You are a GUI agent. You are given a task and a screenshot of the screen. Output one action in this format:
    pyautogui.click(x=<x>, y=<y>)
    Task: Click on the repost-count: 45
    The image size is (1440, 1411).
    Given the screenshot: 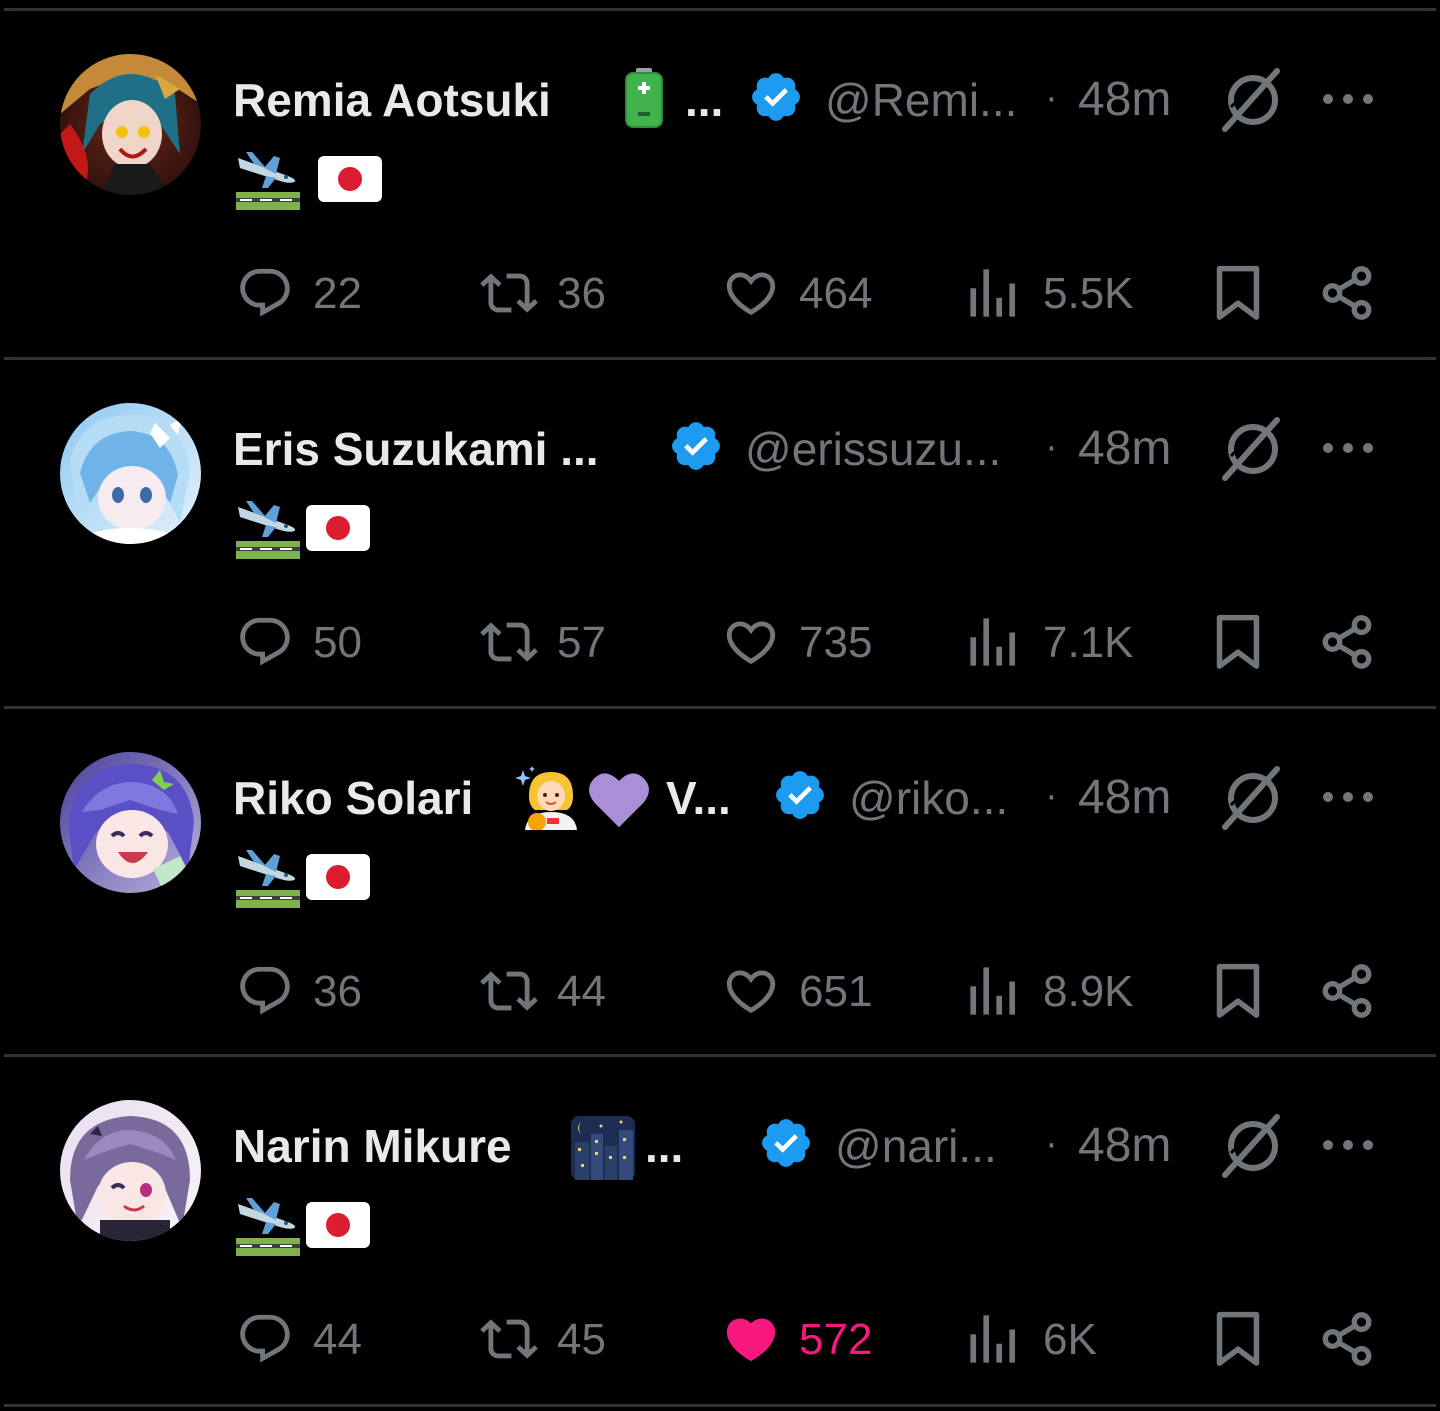 What is the action you would take?
    pyautogui.click(x=581, y=1339)
    